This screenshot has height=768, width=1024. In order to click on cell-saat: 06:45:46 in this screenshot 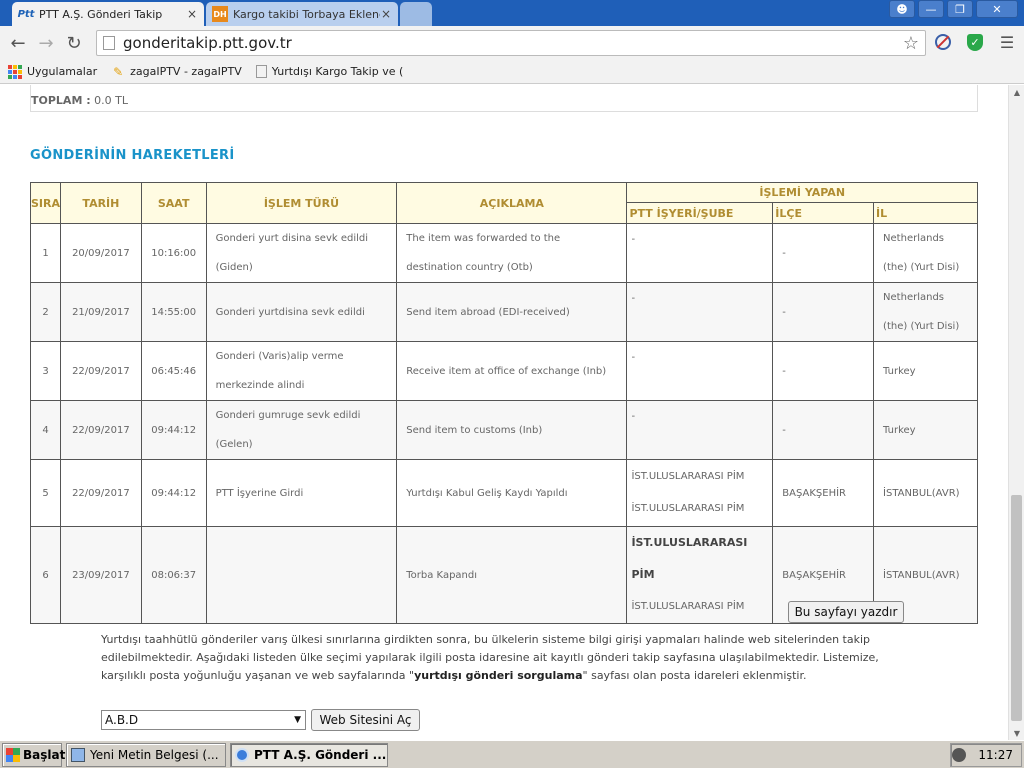, I will do `click(173, 371)`.